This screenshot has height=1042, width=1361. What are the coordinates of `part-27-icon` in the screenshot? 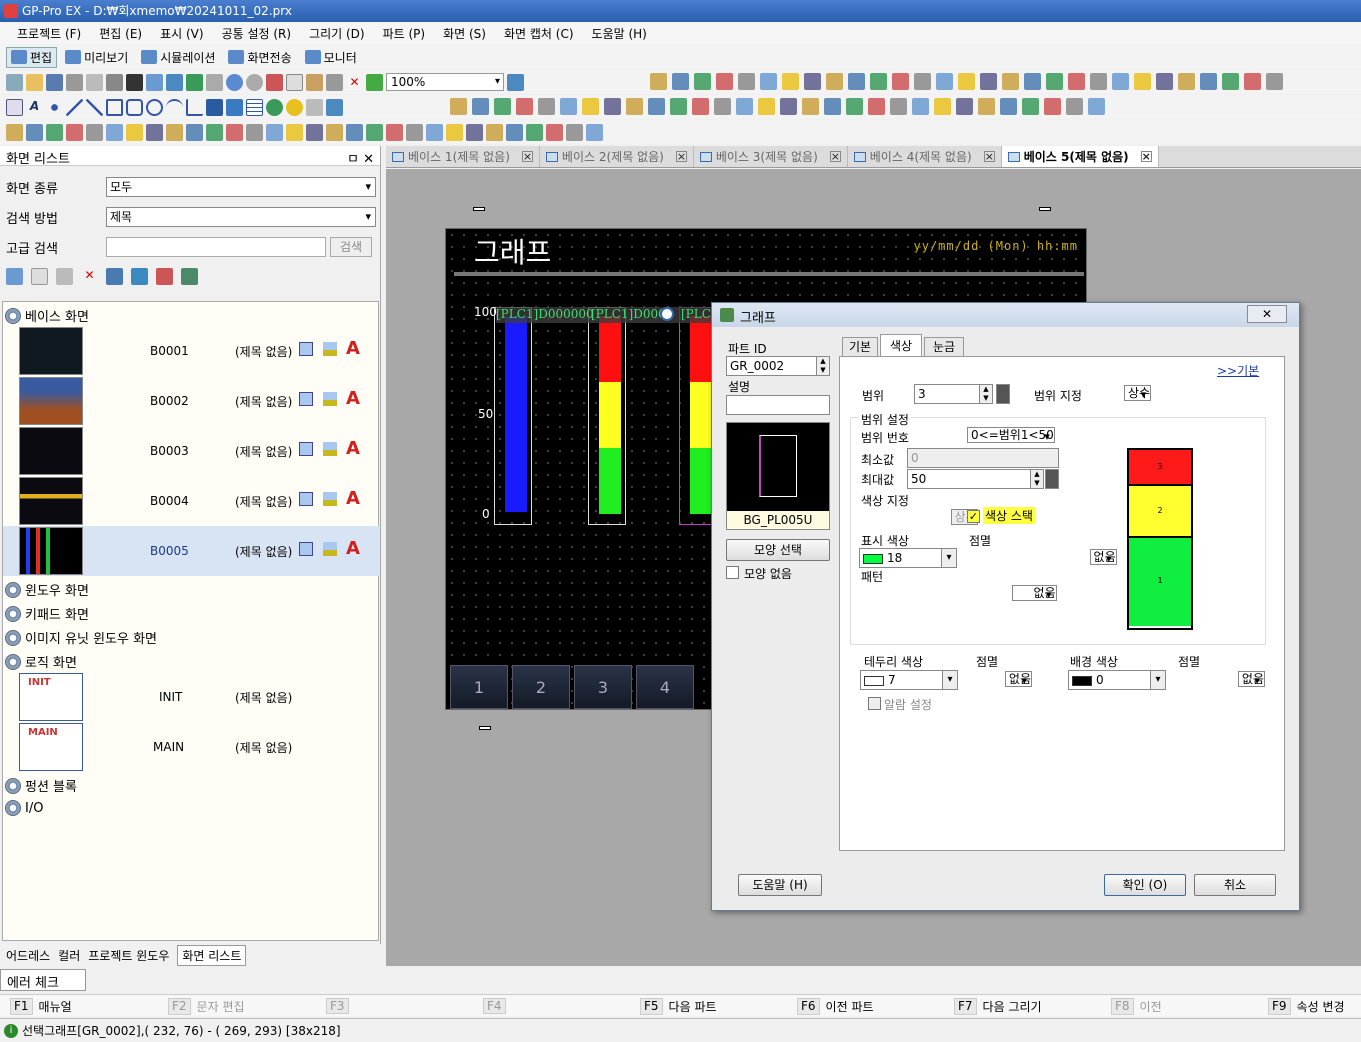 It's located at (1030, 106).